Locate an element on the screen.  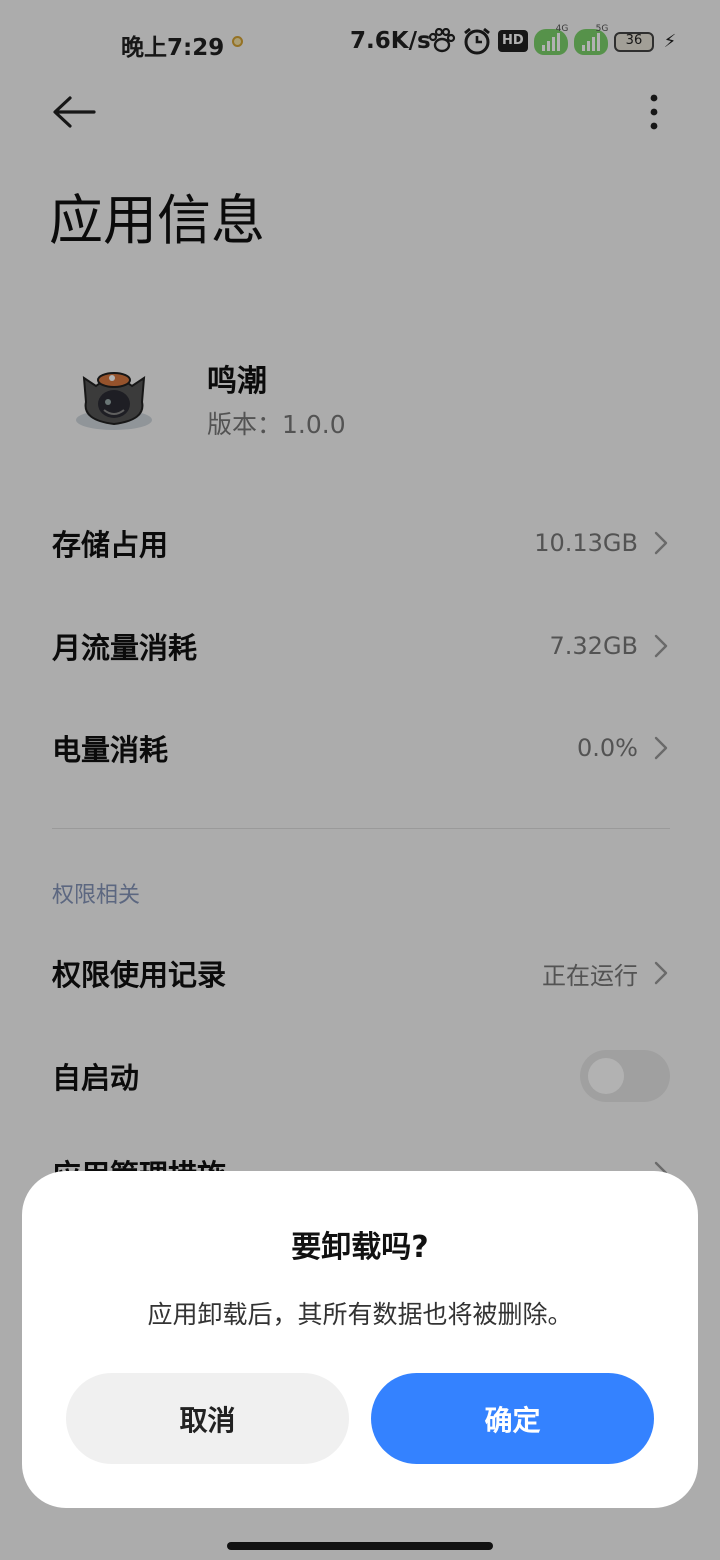
dialog-title: 要卸载吗? is located at coordinates (360, 1247).